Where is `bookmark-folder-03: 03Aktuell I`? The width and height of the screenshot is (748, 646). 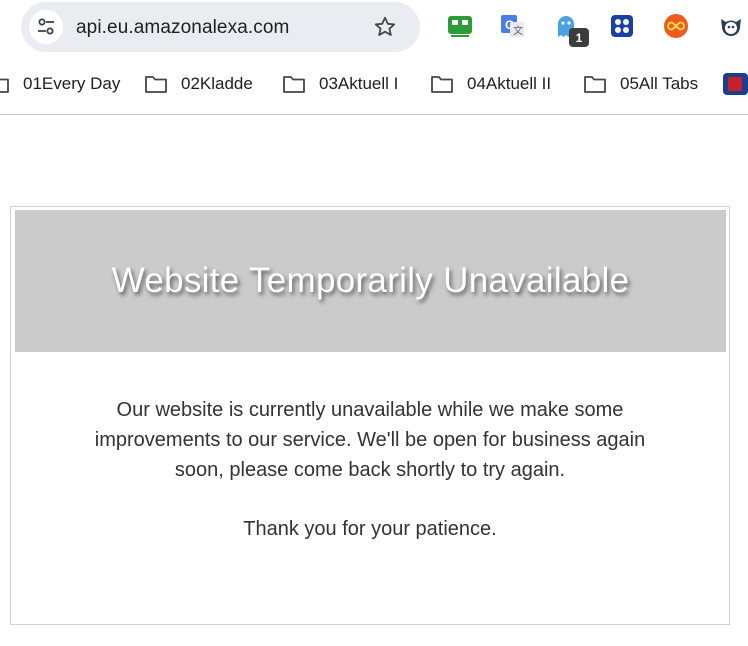 bookmark-folder-03: 03Aktuell I is located at coordinates (340, 84).